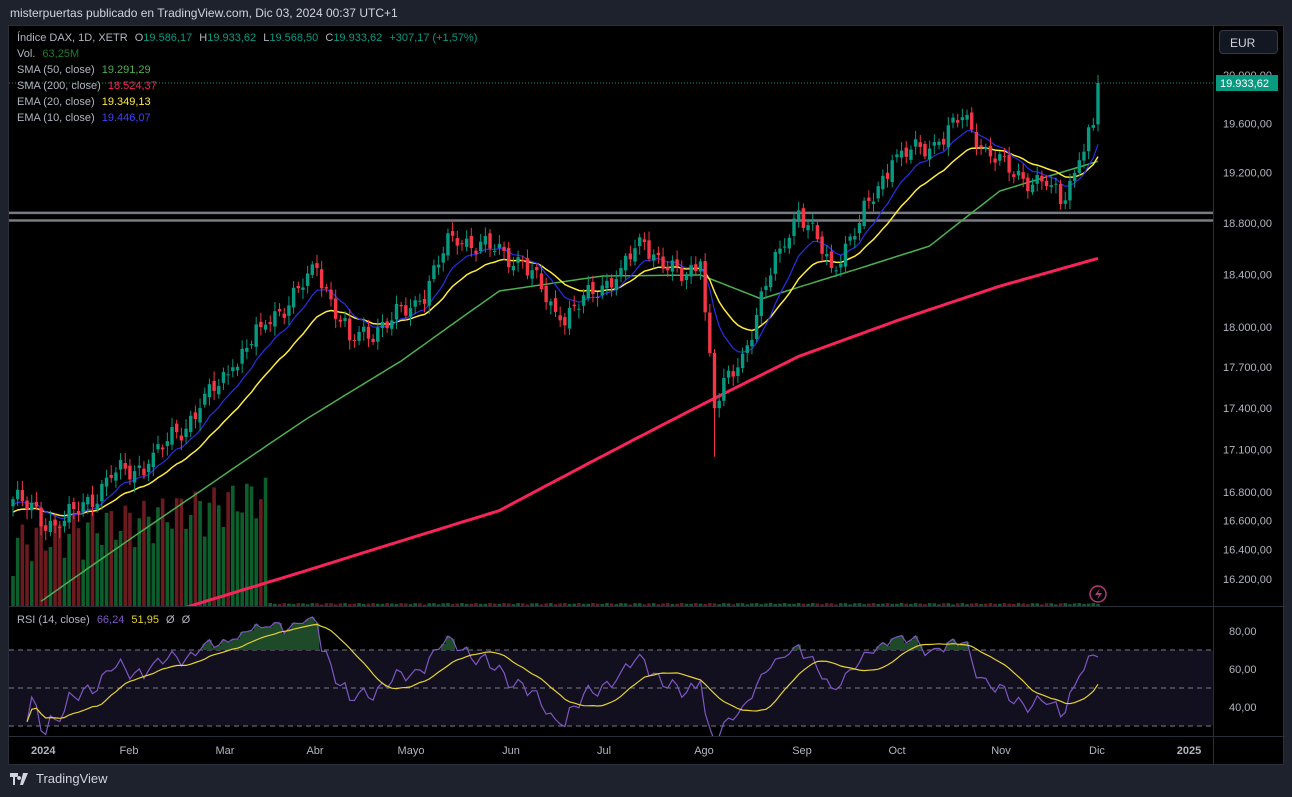 This screenshot has width=1292, height=797. Describe the element at coordinates (50, 54) in the screenshot. I see `volume-legend: Vol. 63,25M` at that location.